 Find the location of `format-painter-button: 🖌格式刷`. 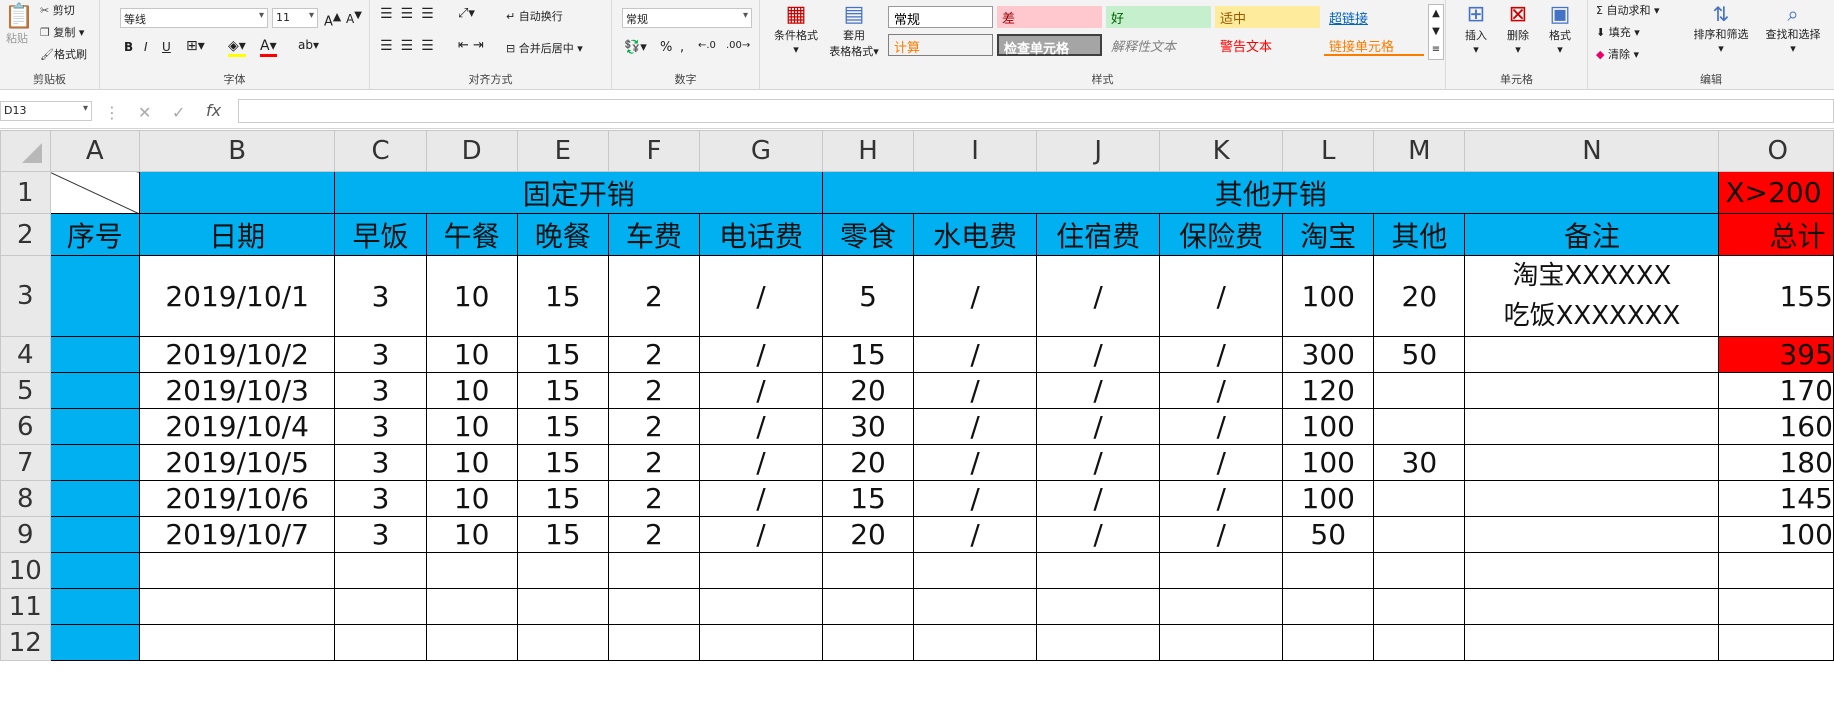

format-painter-button: 🖌格式刷 is located at coordinates (63, 54).